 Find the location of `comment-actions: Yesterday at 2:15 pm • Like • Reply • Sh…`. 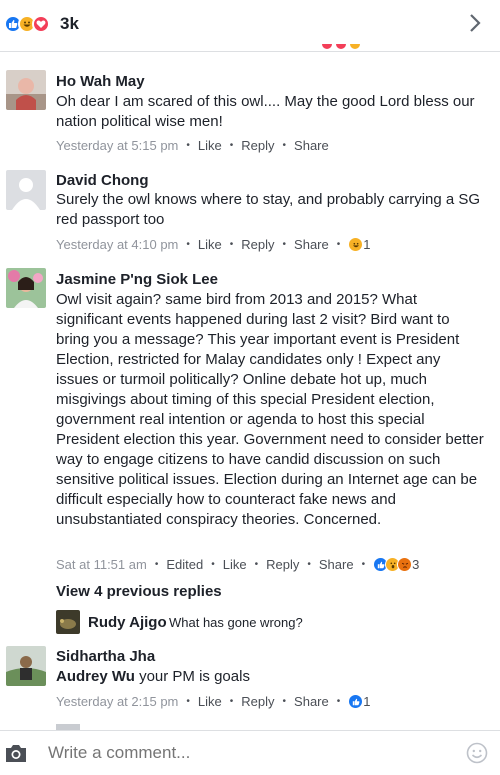

comment-actions: Yesterday at 2:15 pm • Like • Reply • Sh… is located at coordinates (213, 701).